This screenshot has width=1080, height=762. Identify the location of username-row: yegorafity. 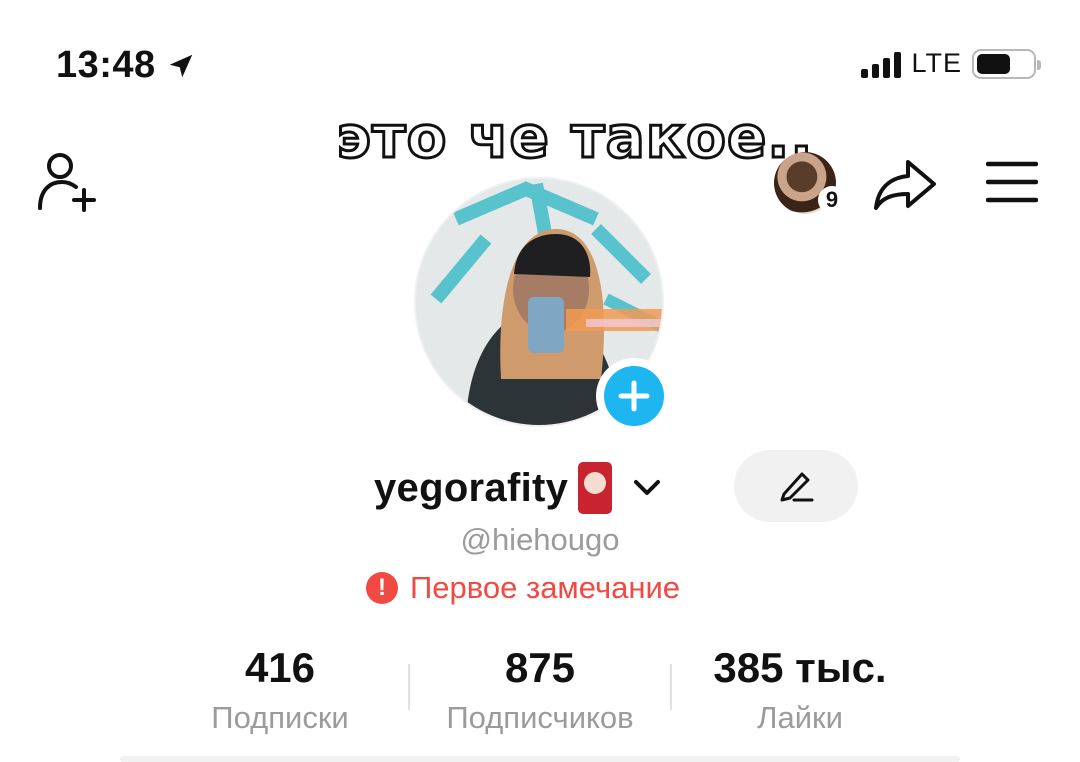
(519, 488).